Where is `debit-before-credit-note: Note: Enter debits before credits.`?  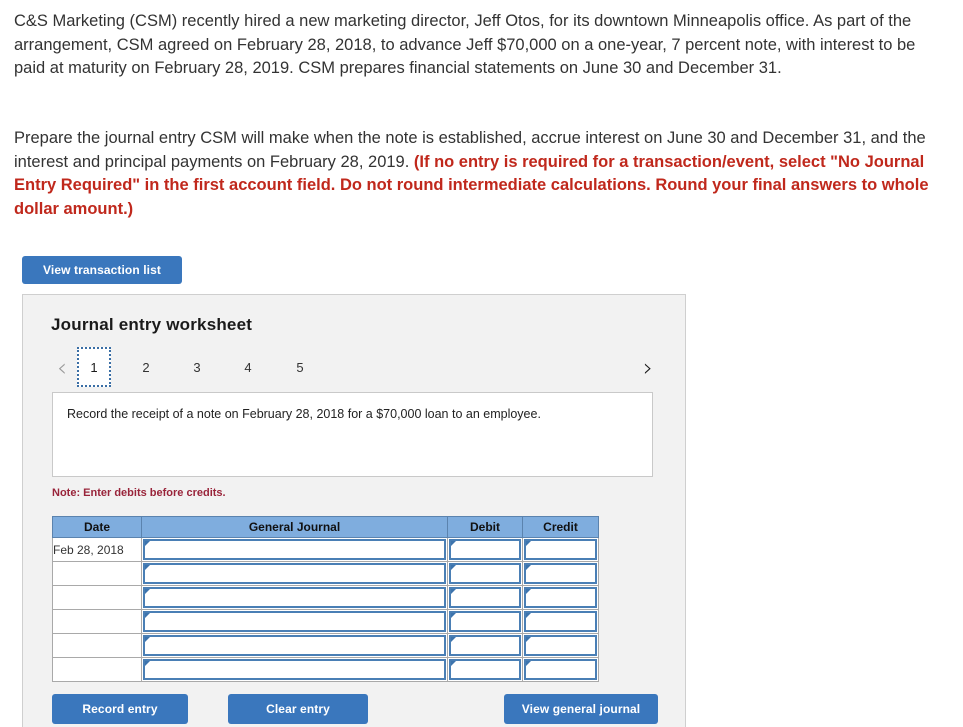 debit-before-credit-note: Note: Enter debits before credits. is located at coordinates (139, 493).